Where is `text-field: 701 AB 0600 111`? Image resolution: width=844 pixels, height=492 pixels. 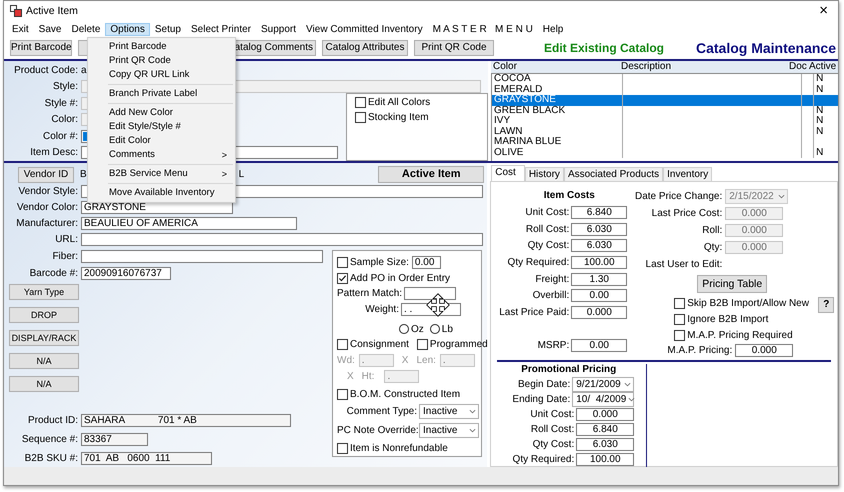
text-field: 701 AB 0600 111 is located at coordinates (146, 458).